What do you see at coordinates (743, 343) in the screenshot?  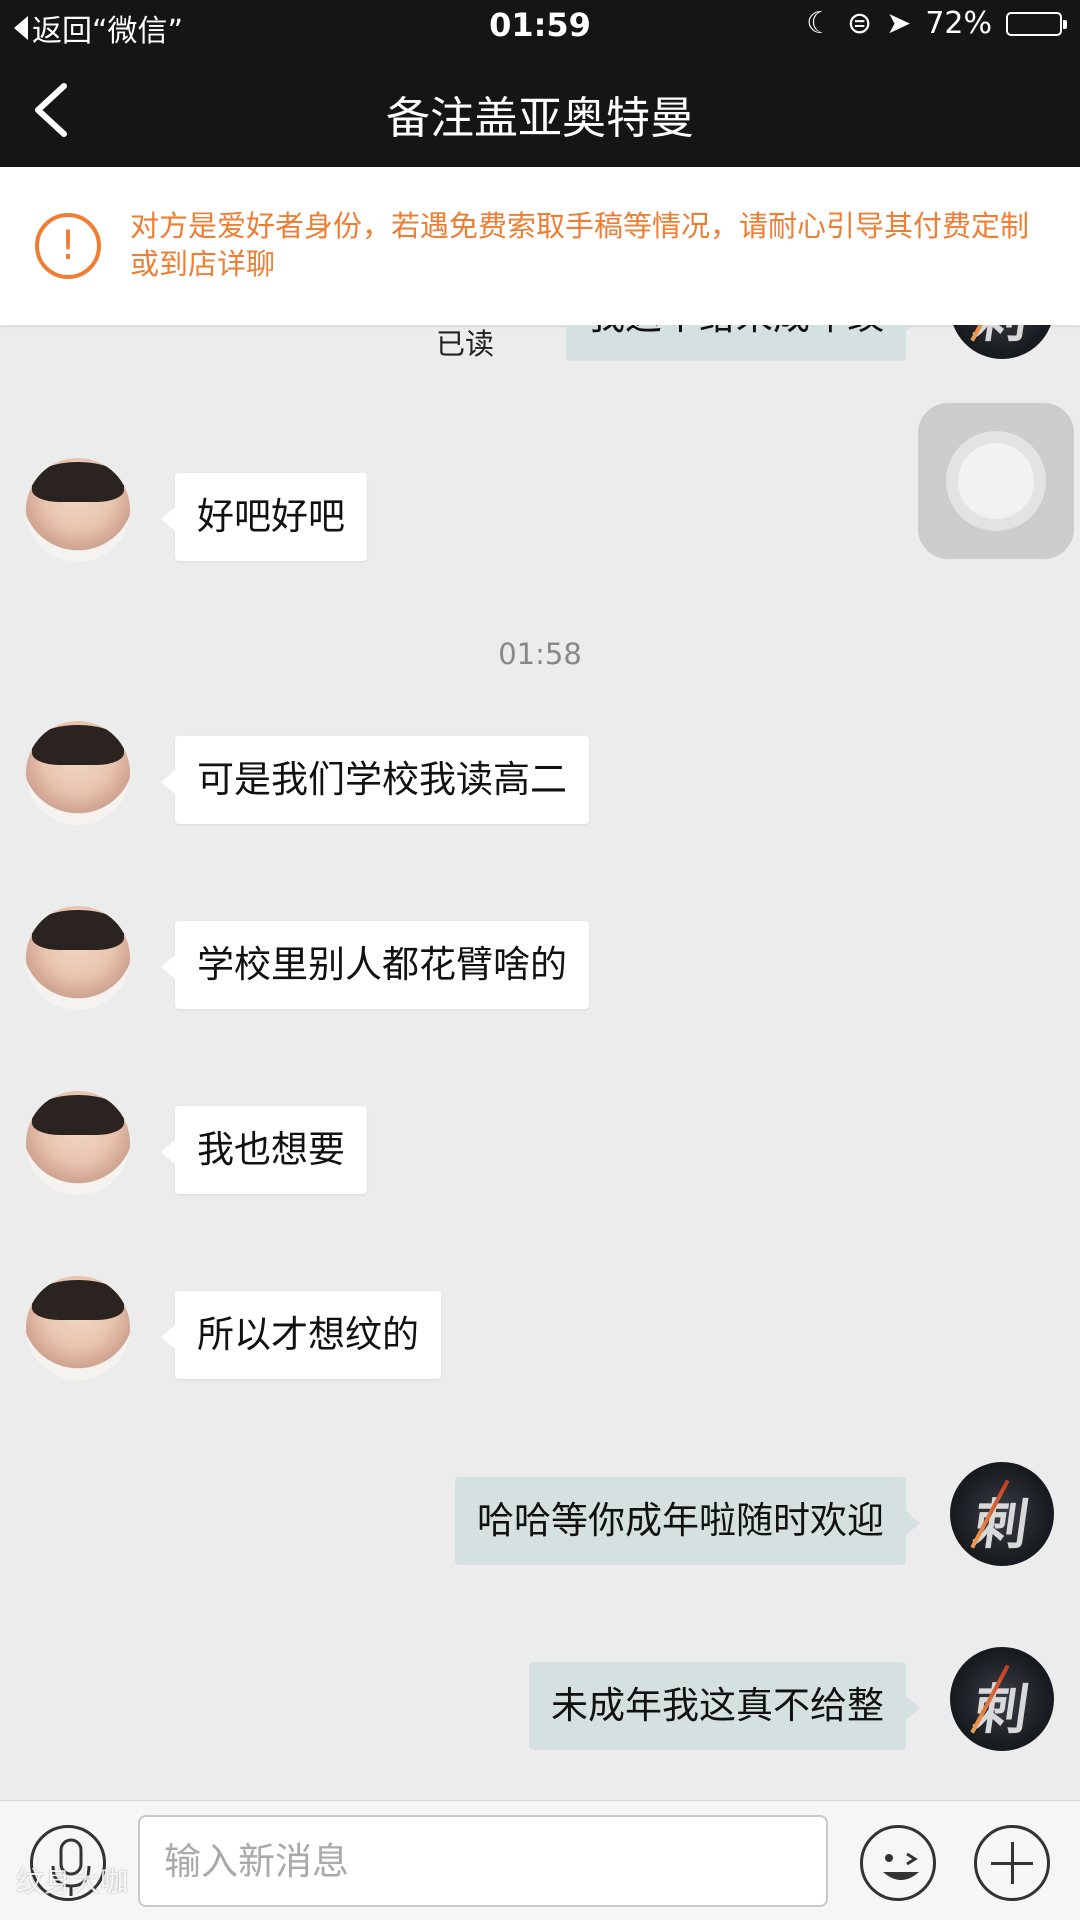 I see `message-bubble-out: 我这不给未成年纹` at bounding box center [743, 343].